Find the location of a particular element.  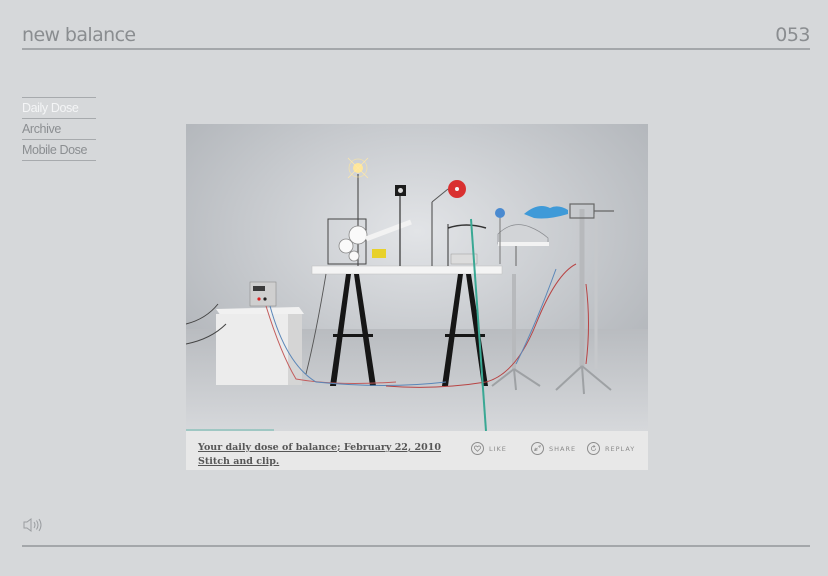

nav-item-daily-dose: Daily Dose is located at coordinates (59, 108).